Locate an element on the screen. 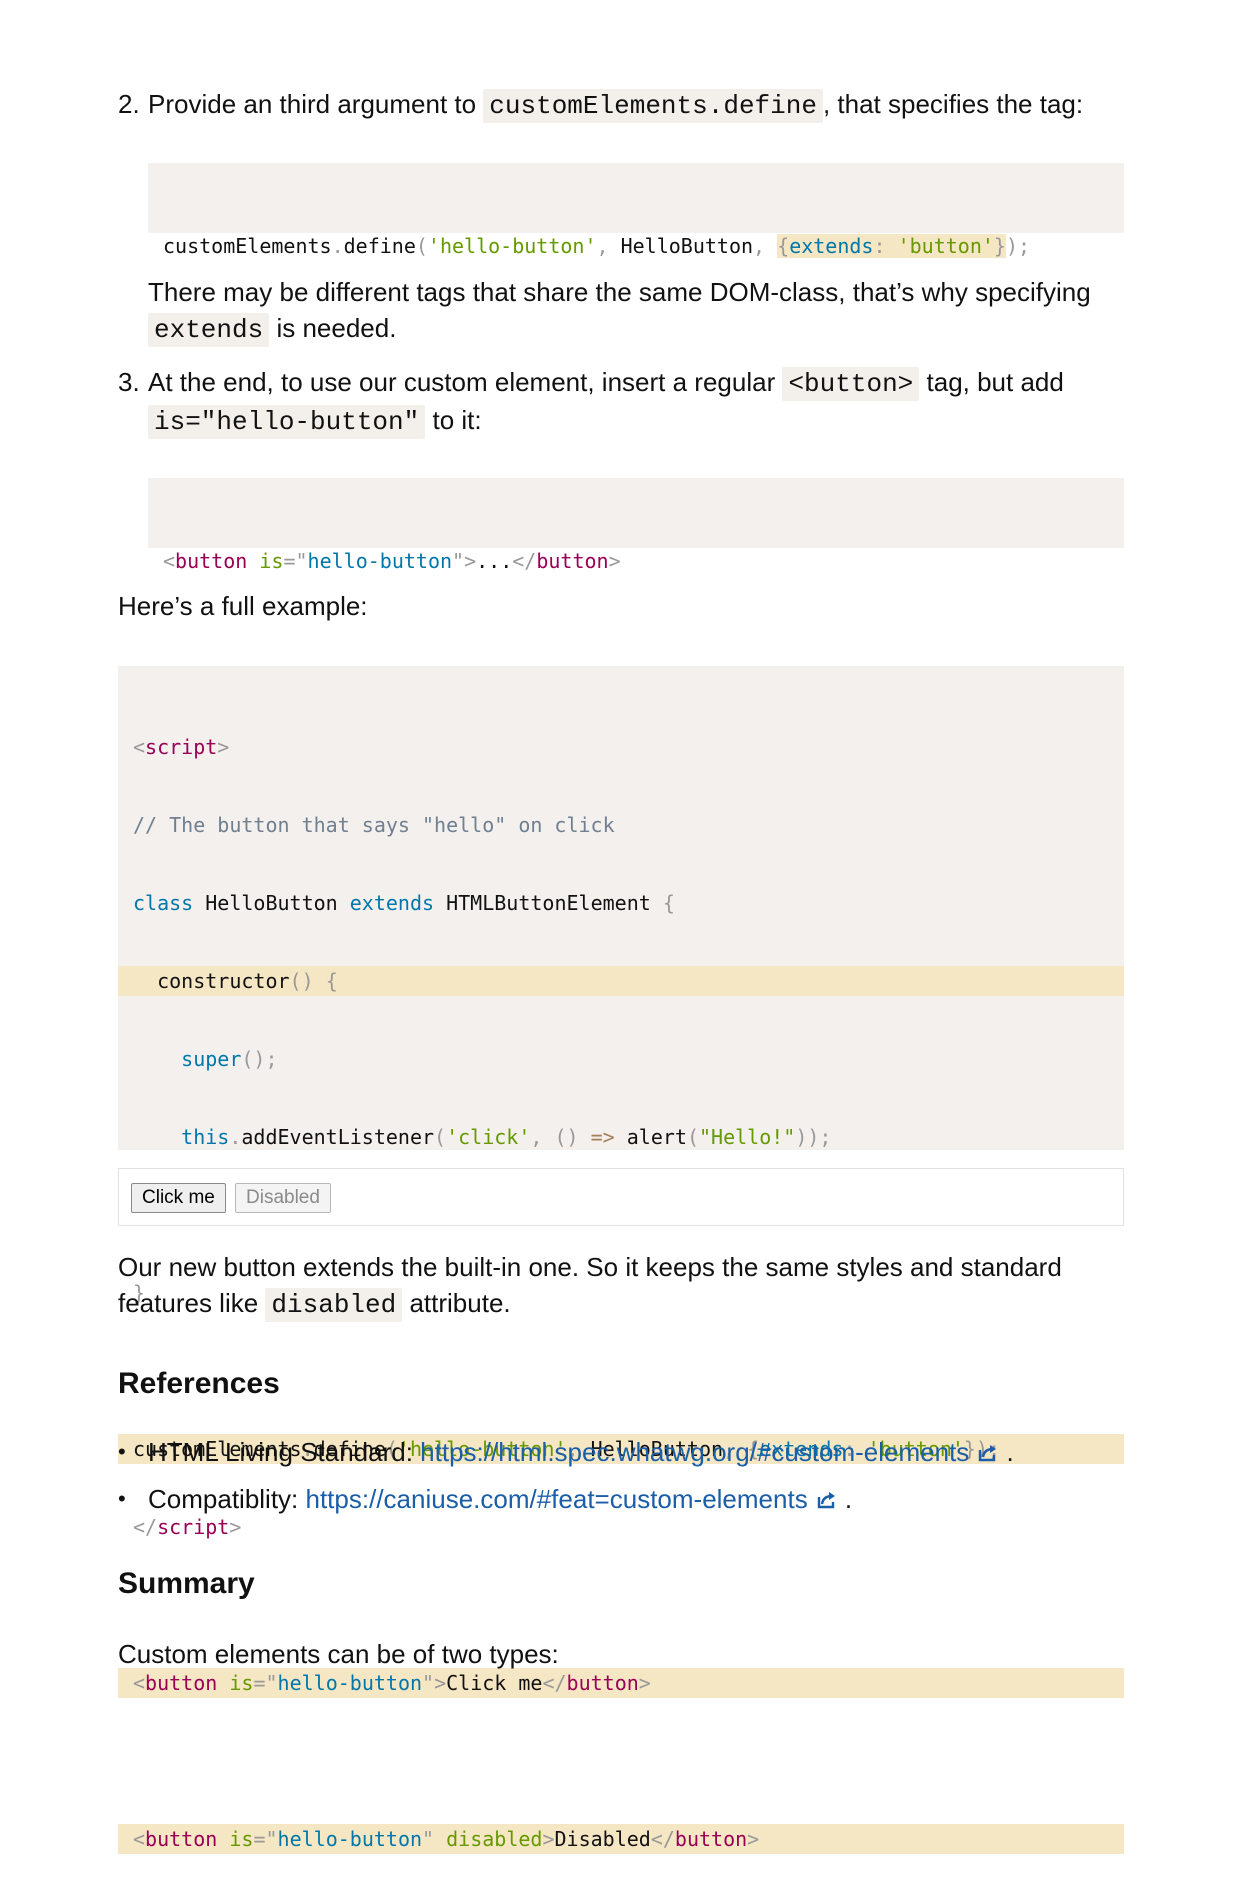  inline-code: extends is located at coordinates (209, 330).